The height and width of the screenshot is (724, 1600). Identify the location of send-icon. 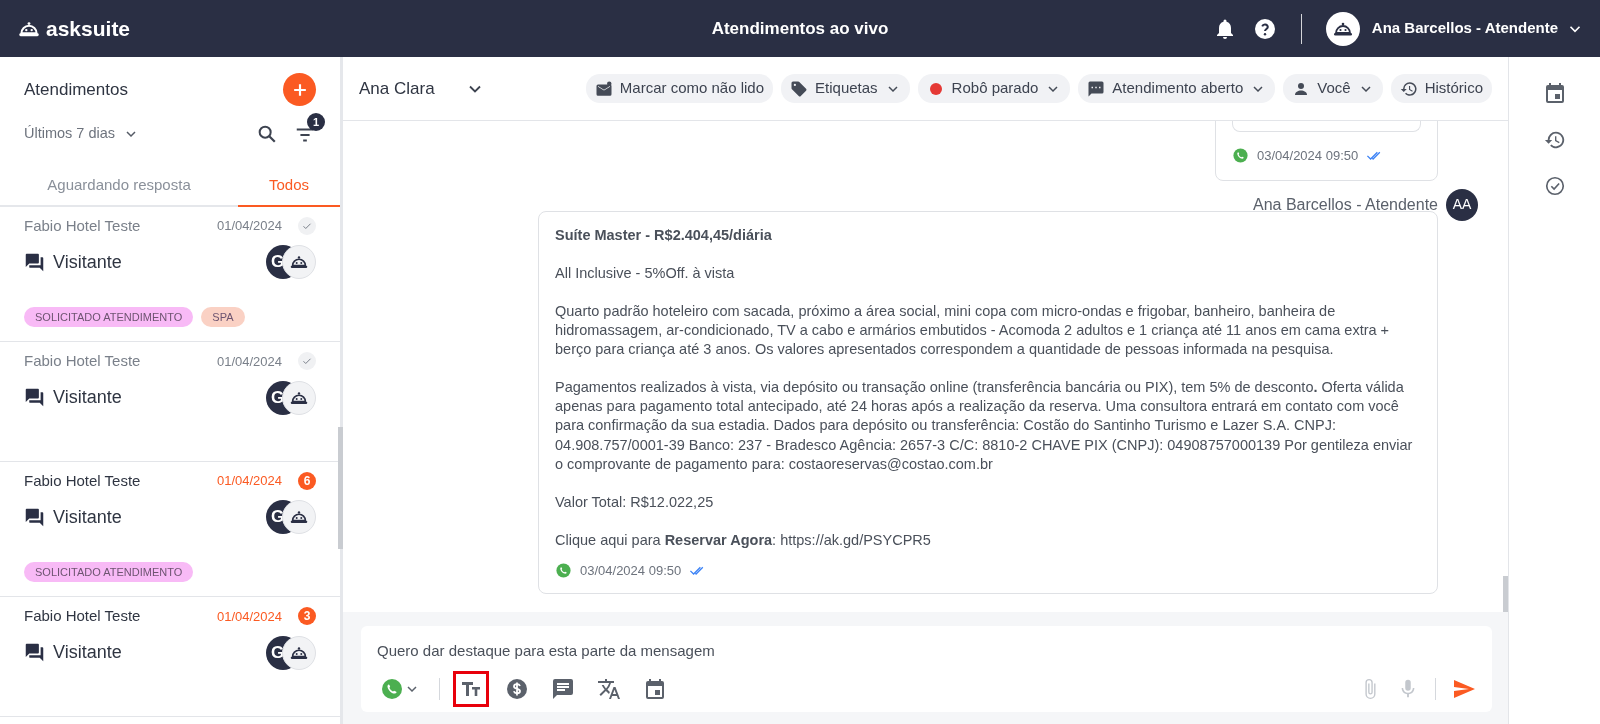
(1464, 689).